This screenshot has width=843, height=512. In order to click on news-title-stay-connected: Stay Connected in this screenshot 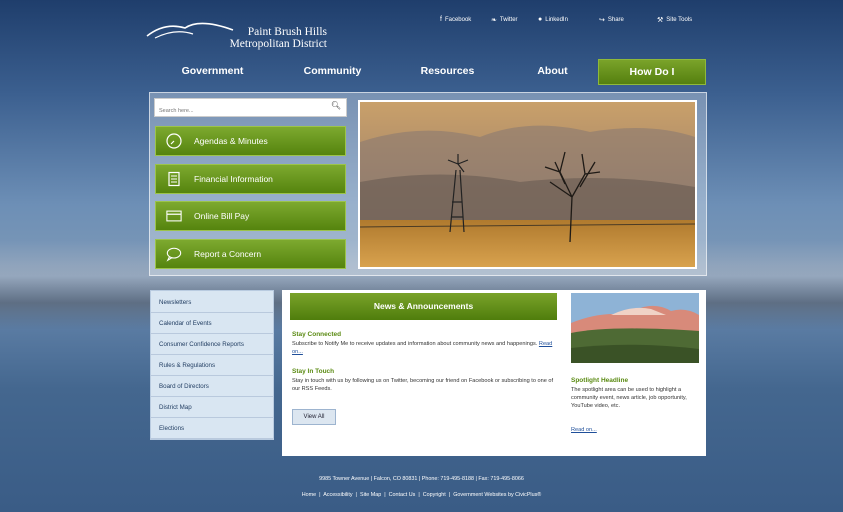, I will do `click(316, 334)`.